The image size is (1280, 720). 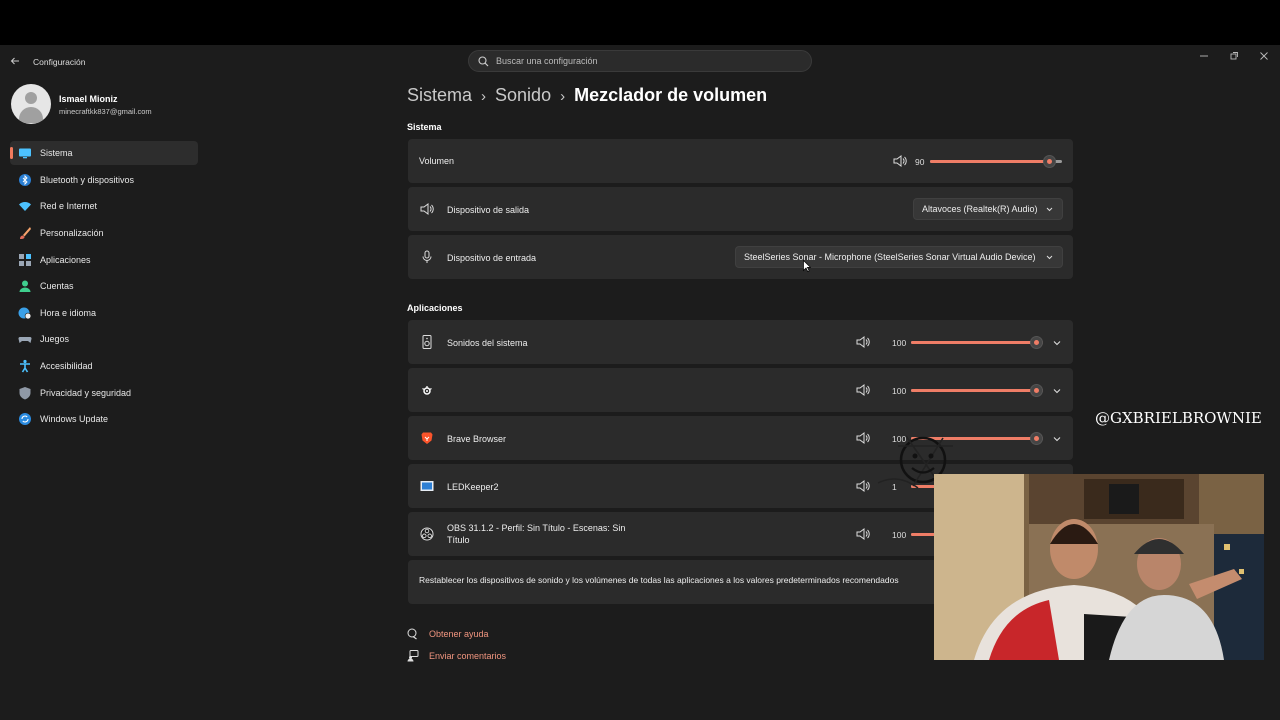 What do you see at coordinates (104, 153) in the screenshot?
I see `sidebar-item-sistema: Sistema` at bounding box center [104, 153].